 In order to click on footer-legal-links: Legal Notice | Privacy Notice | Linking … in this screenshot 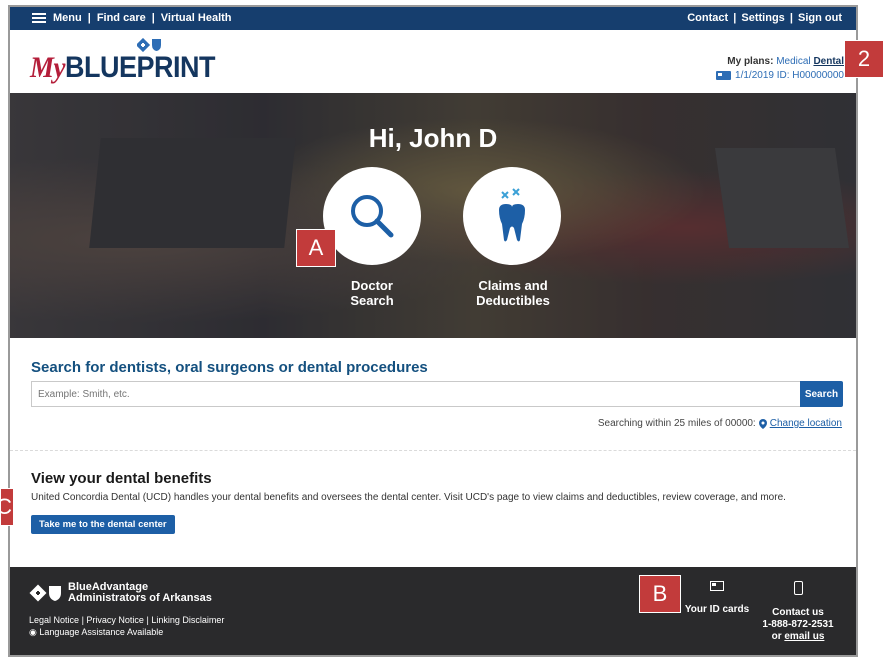, I will do `click(126, 620)`.